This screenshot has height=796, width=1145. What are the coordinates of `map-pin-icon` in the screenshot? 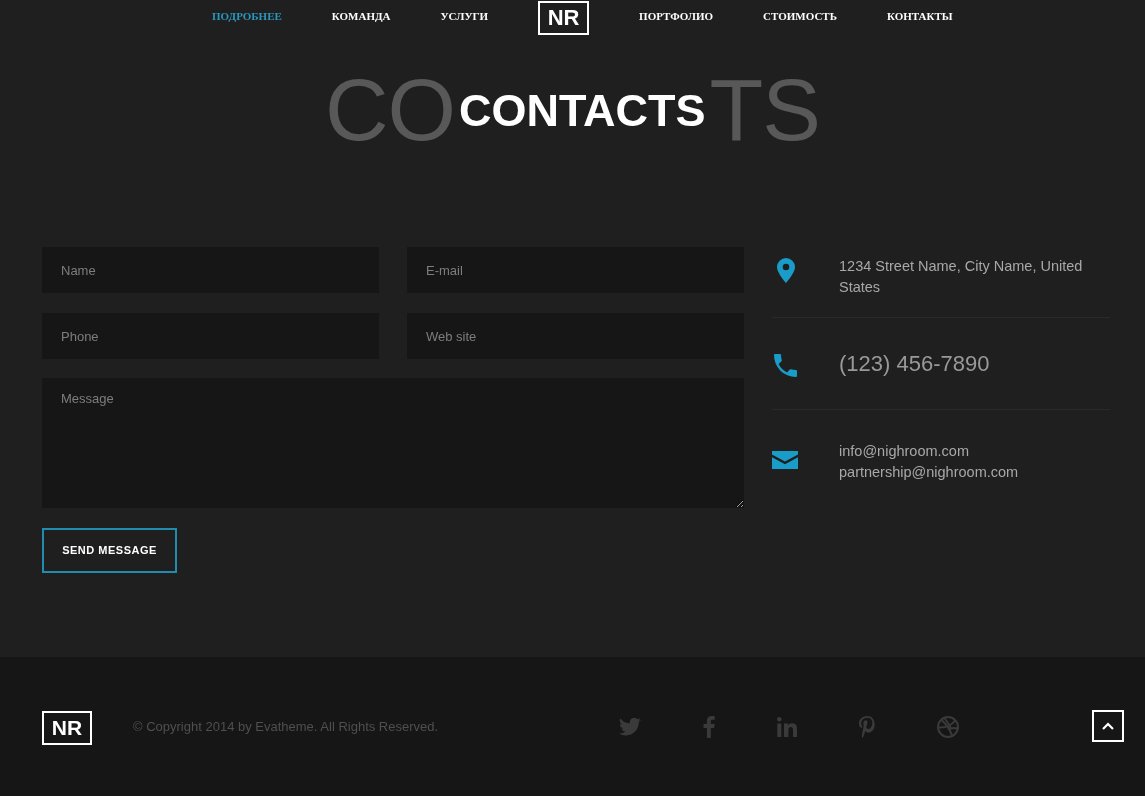 It's located at (786, 270).